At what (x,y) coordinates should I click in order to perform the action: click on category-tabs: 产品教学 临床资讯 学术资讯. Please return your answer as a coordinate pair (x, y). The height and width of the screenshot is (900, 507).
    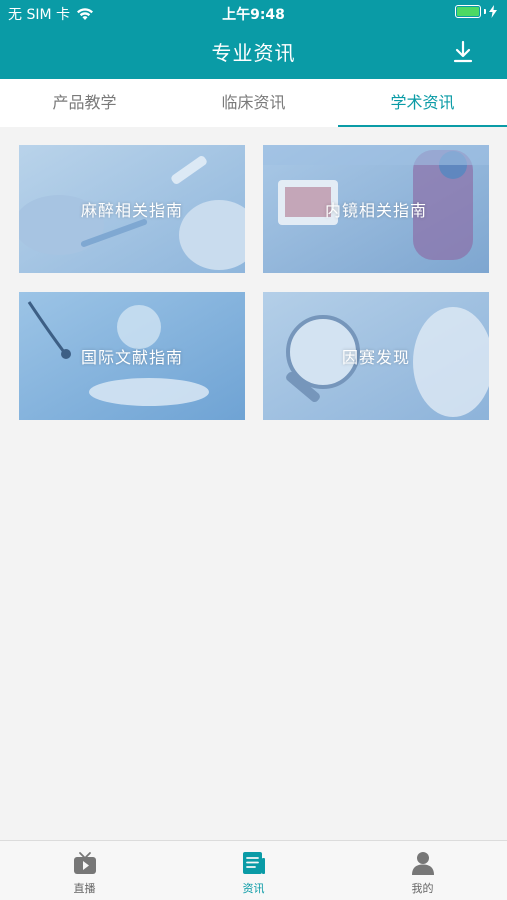
    Looking at the image, I should click on (253, 103).